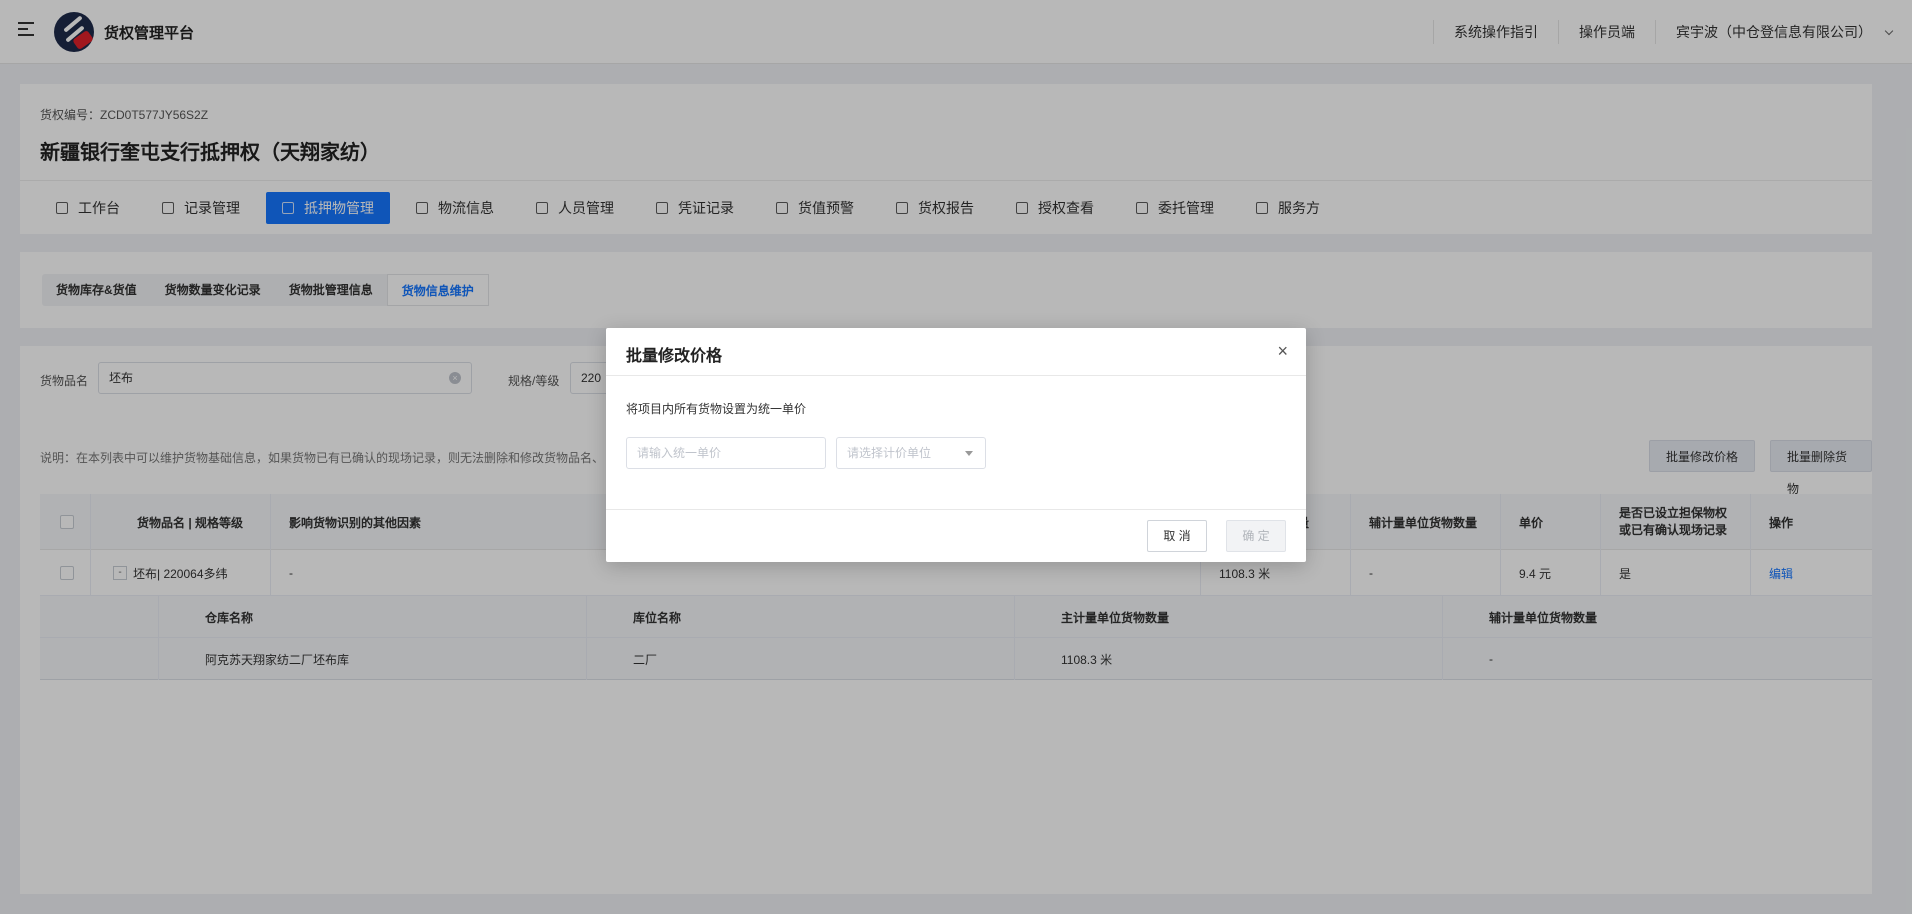  What do you see at coordinates (956, 352) in the screenshot?
I see `modal-header: 批量修改价格 ×` at bounding box center [956, 352].